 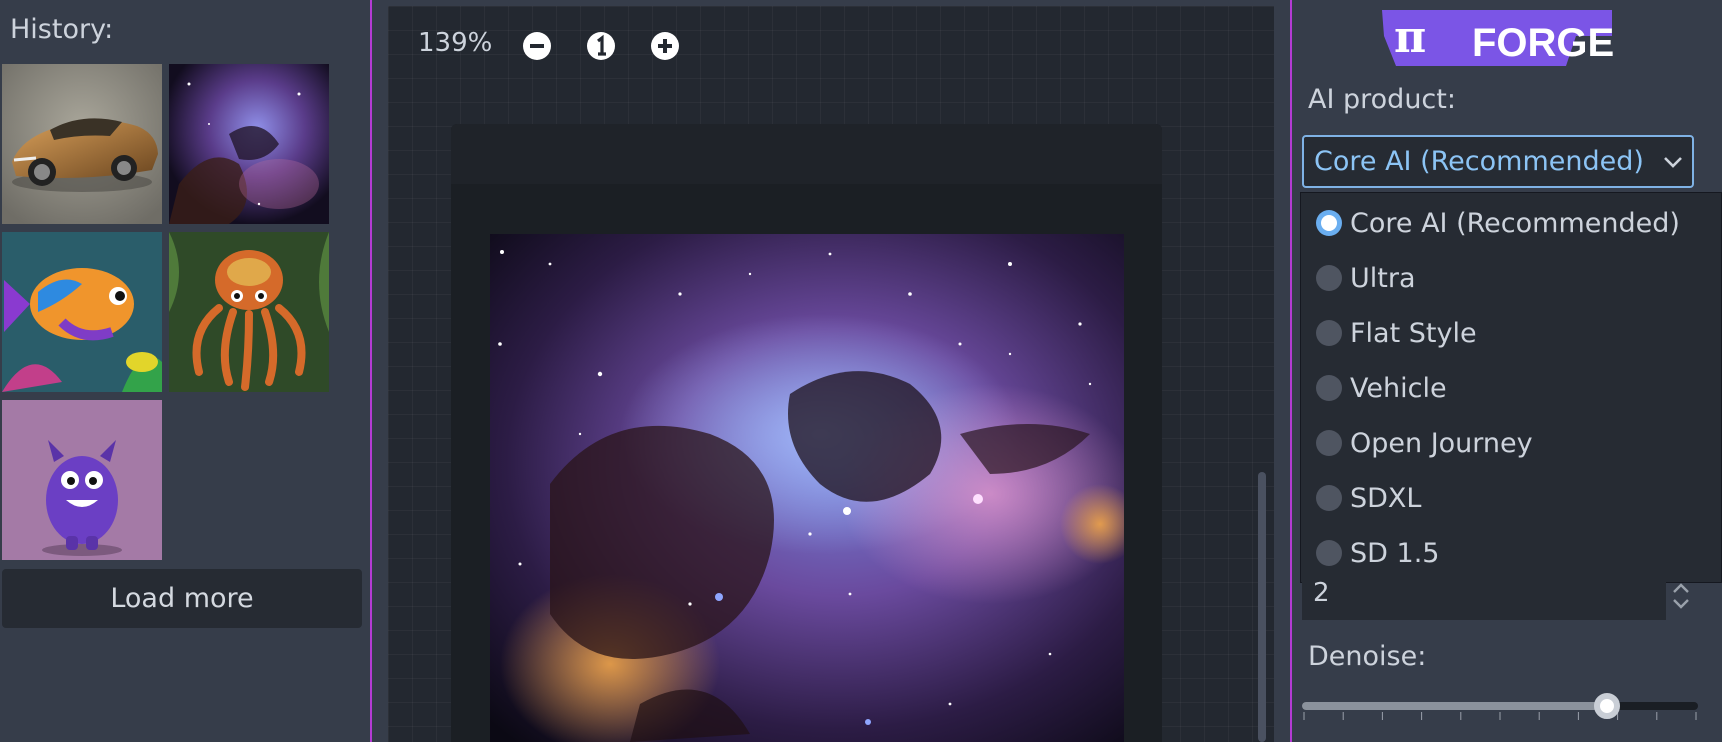 I want to click on image-frame-header, so click(x=806, y=154).